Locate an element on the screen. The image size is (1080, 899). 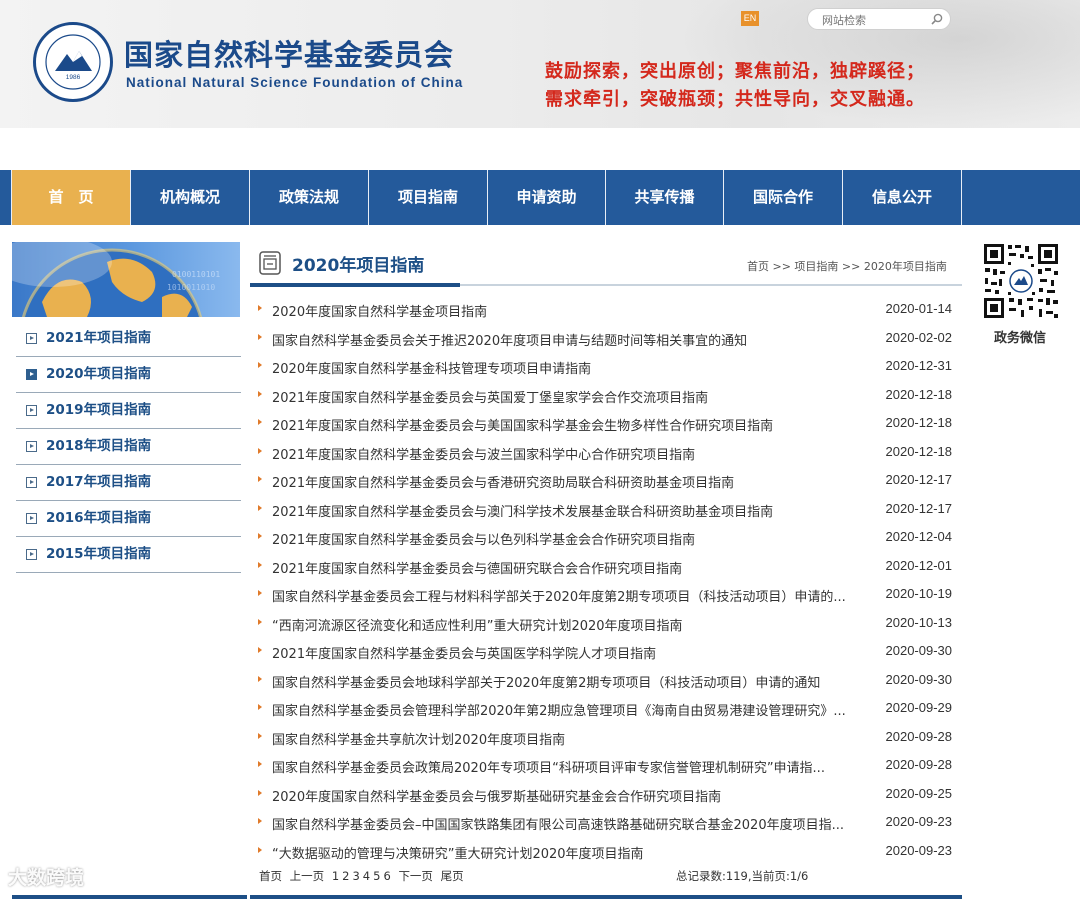
list-item-title: 2021年度国家自然科学基金委员会与英国医学科学院人才项目指南 is located at coordinates (566, 652).